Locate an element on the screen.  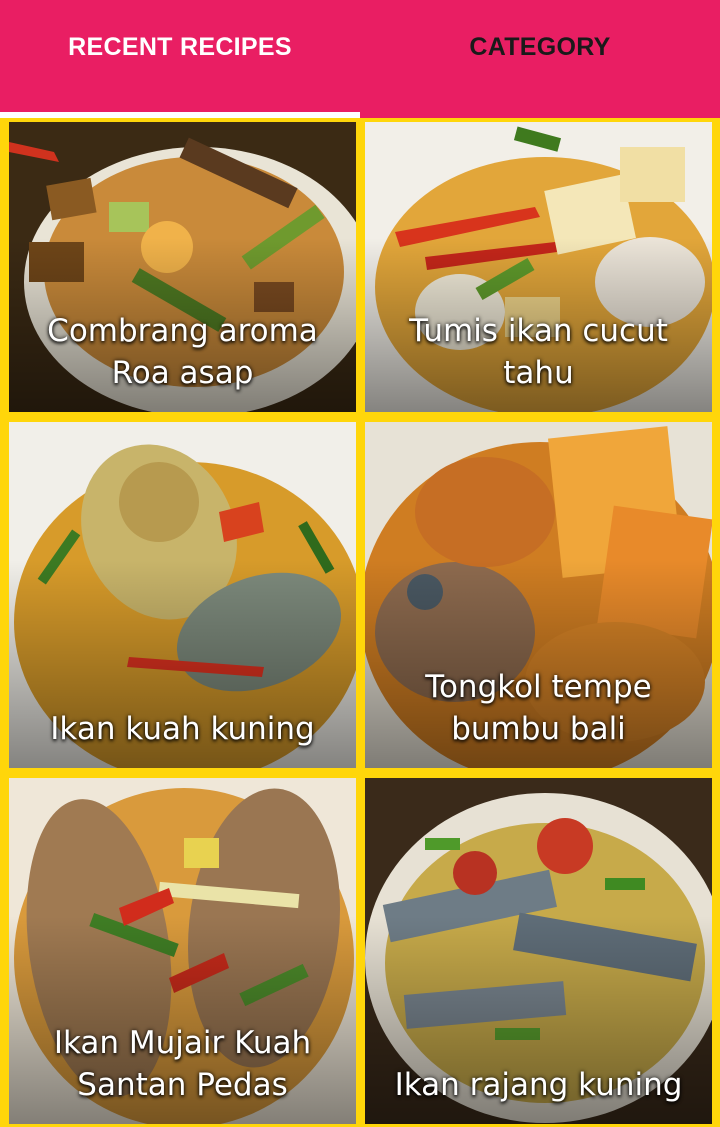
recipe-title: Combrang aroma Roa asap is located at coordinates (182, 352).